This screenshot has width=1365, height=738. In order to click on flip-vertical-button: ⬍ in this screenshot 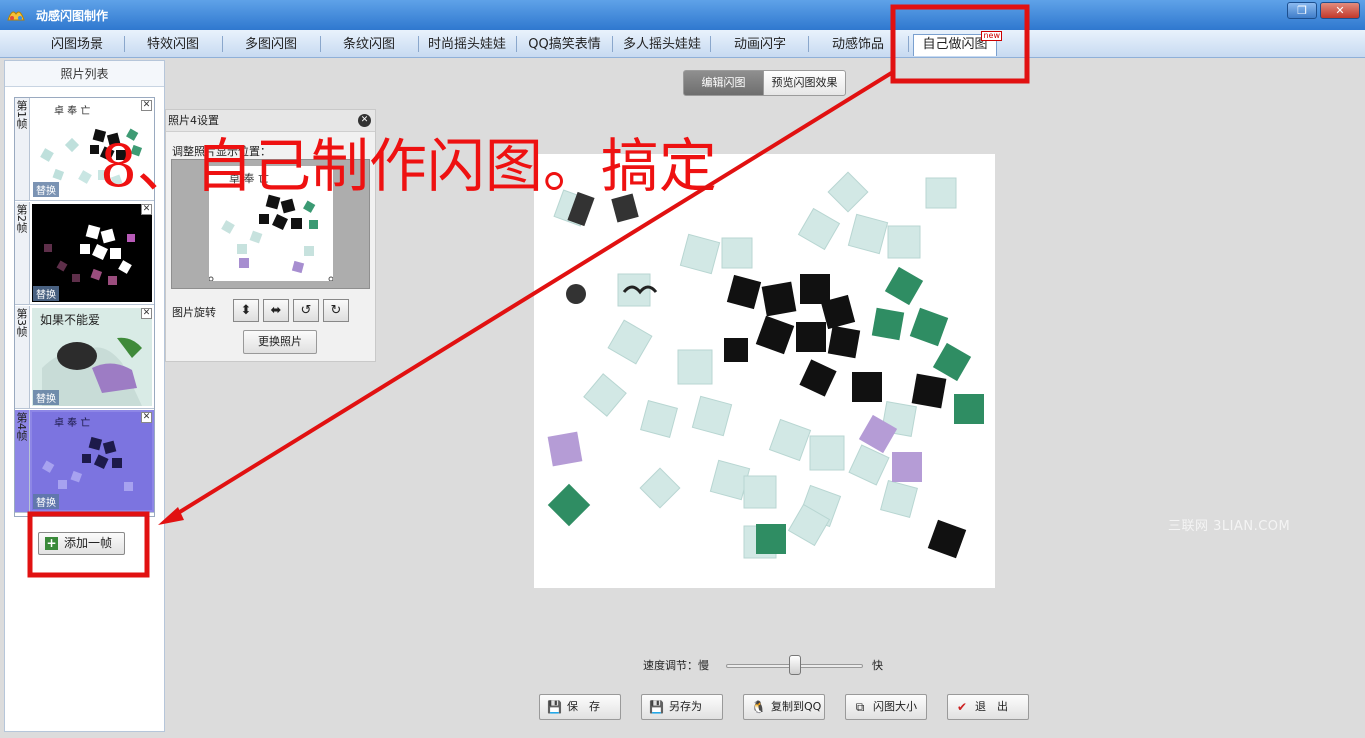, I will do `click(246, 310)`.